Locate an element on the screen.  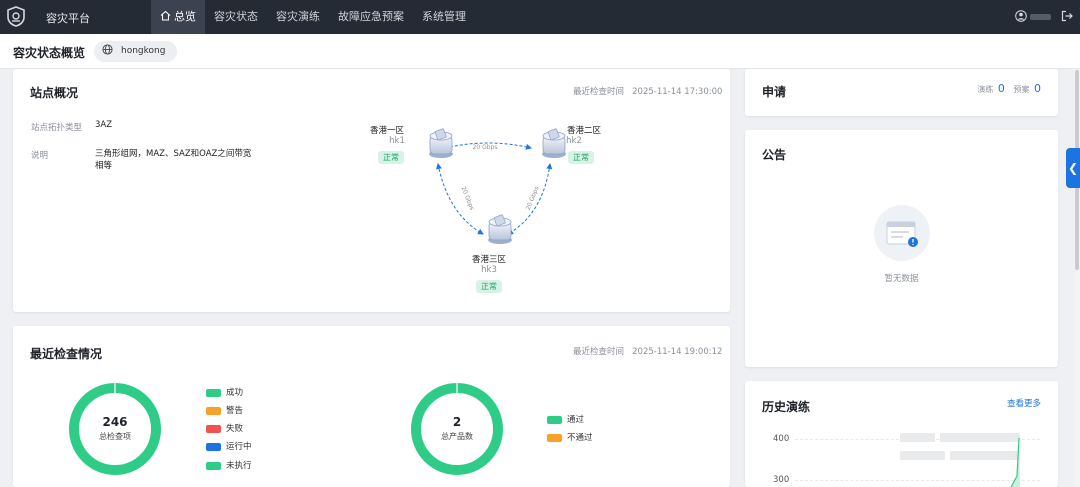
nav-item-system-admin: 系统管理 is located at coordinates (444, 17).